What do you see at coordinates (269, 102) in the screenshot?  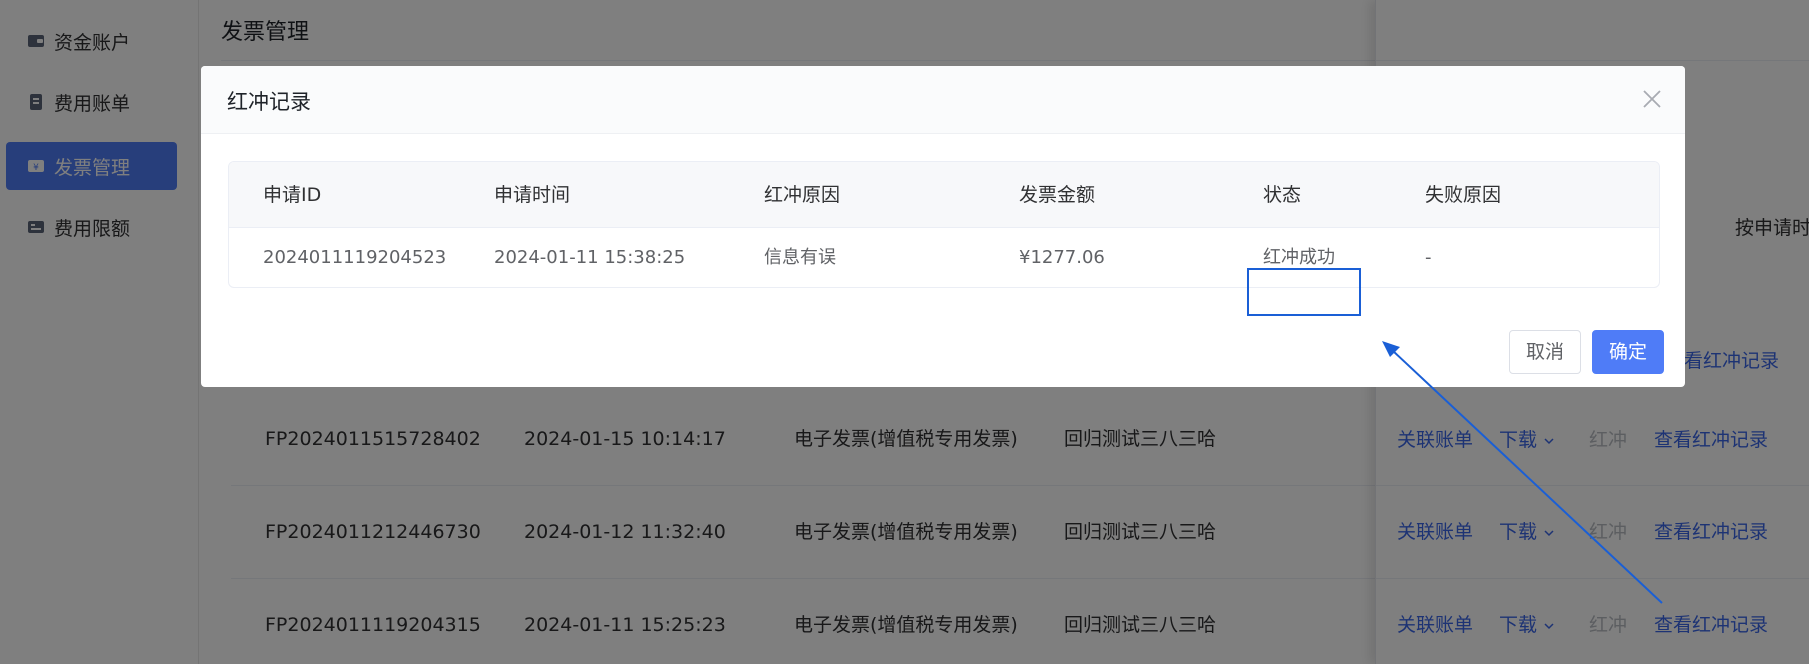 I see `dialog-title: 红冲记录` at bounding box center [269, 102].